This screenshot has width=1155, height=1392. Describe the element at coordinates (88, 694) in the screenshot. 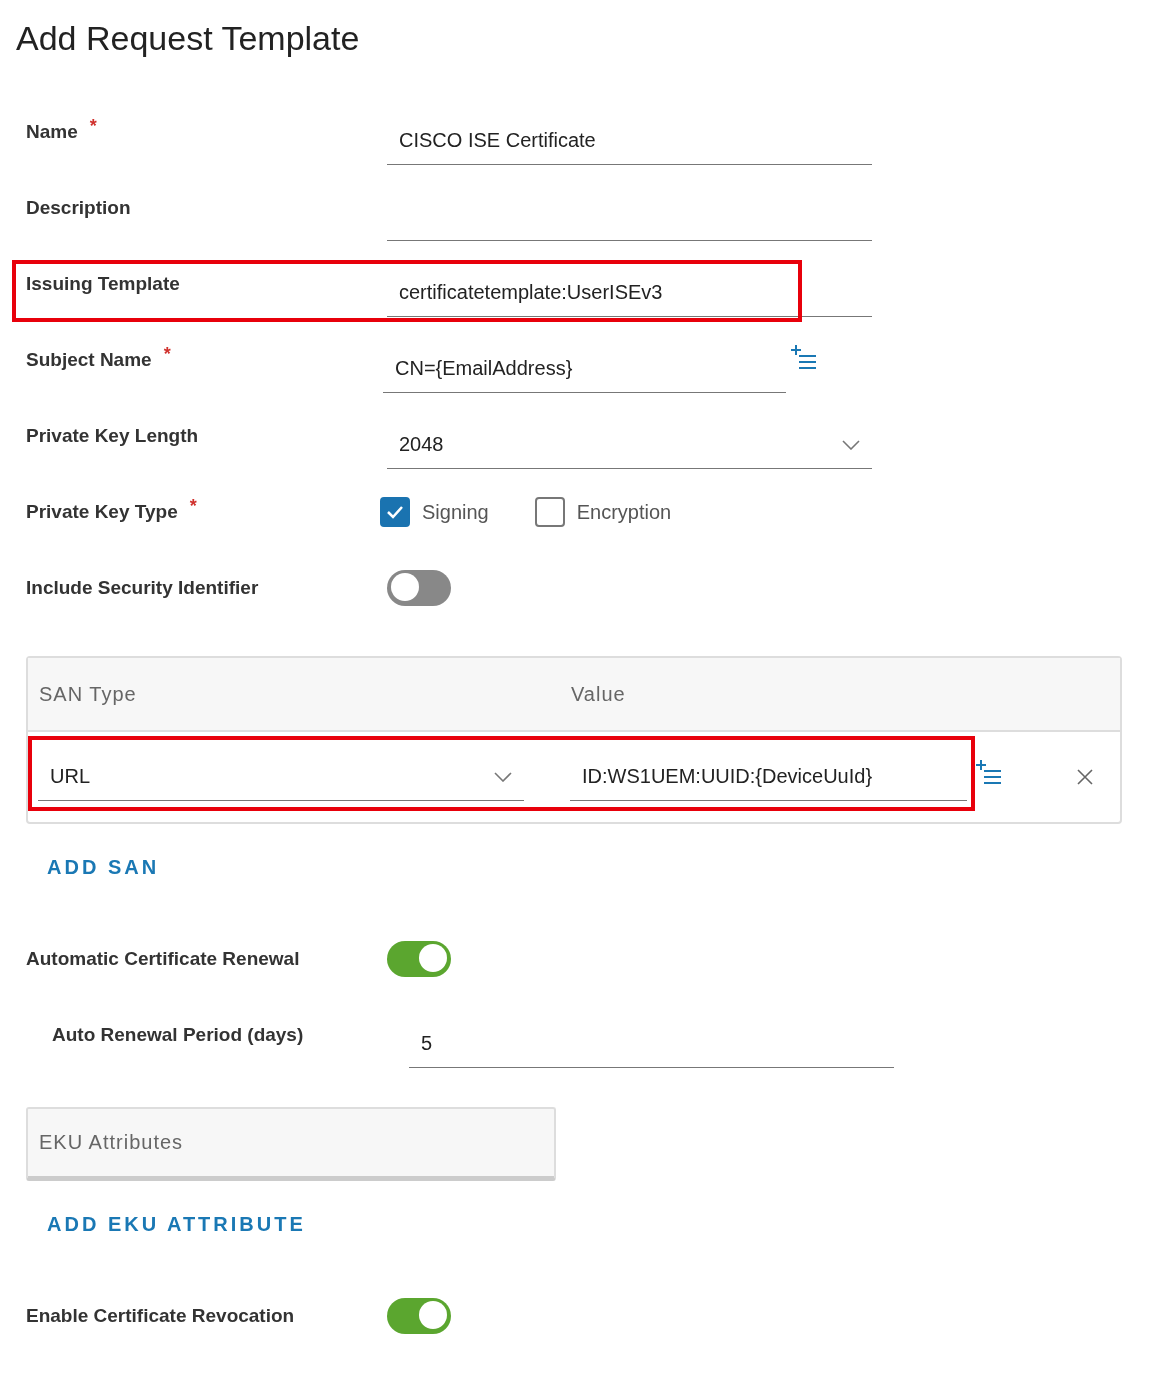

I see `column-header: SAN Type` at that location.